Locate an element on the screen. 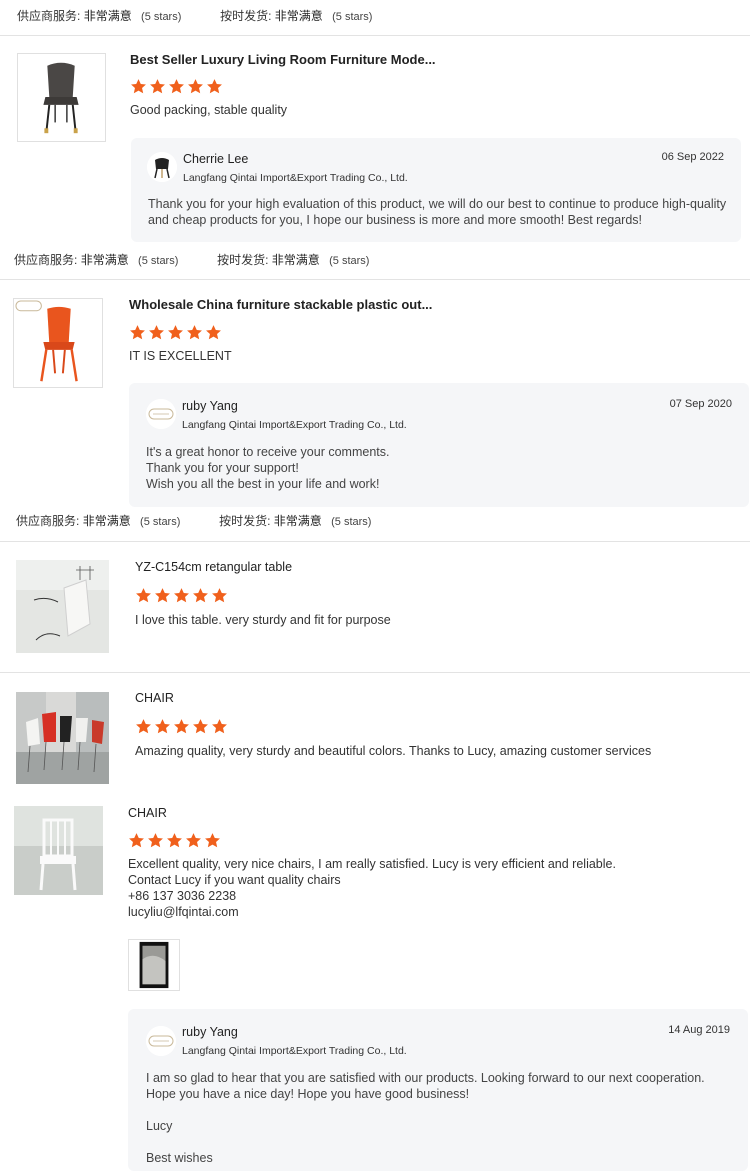 The width and height of the screenshot is (750, 1171). colorful-chairs-photo-image is located at coordinates (62, 738).